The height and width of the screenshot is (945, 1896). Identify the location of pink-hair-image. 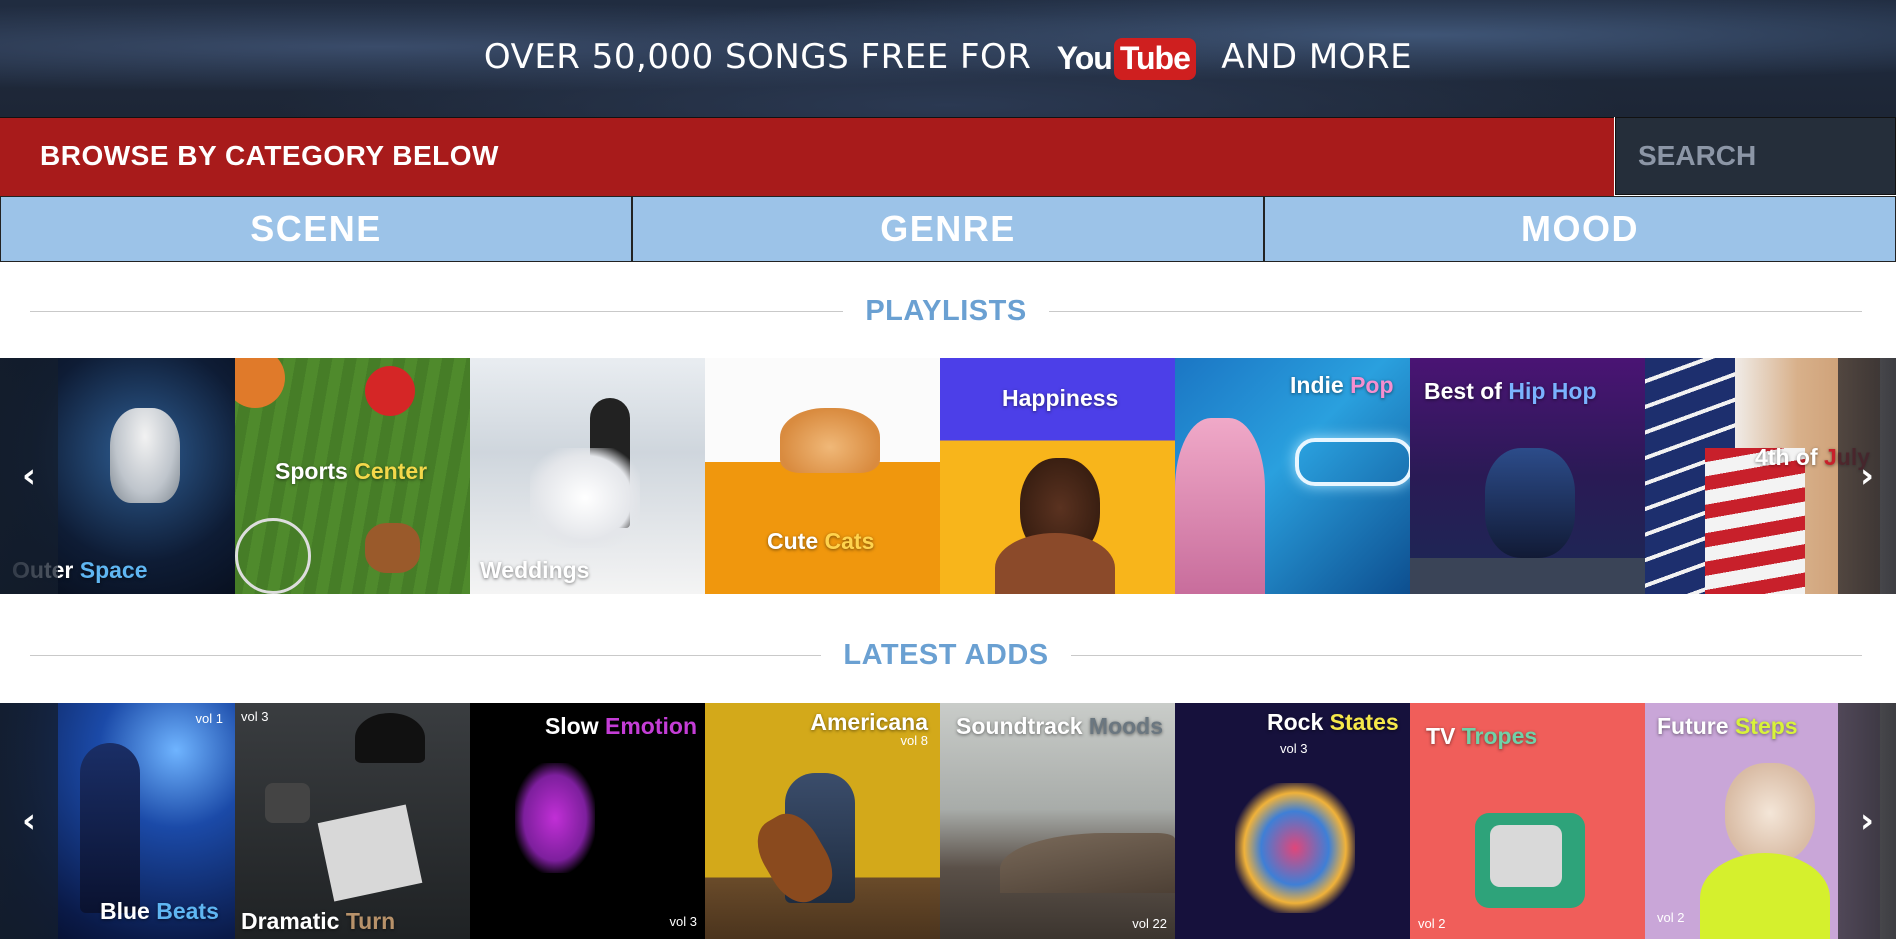
(1220, 506).